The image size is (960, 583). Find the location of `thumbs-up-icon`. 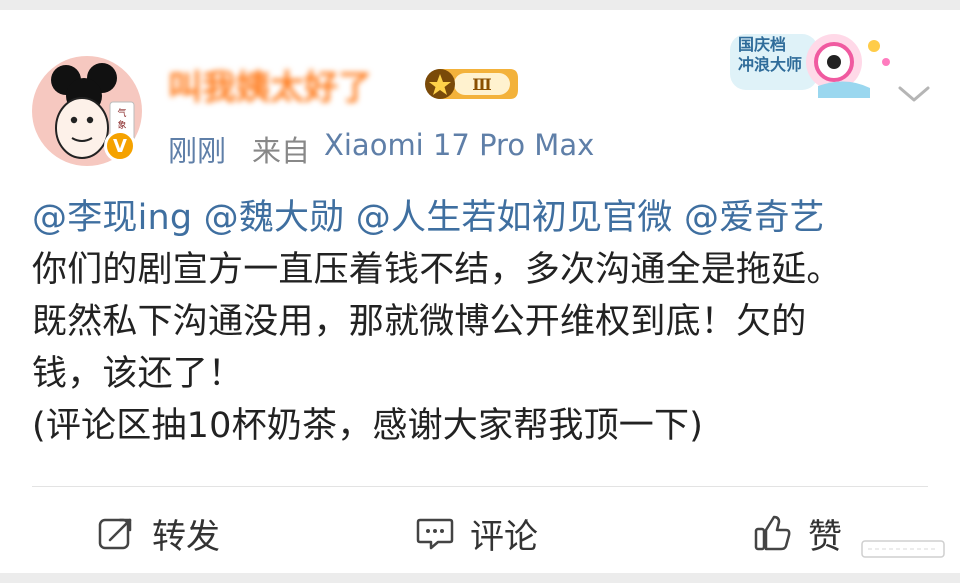

thumbs-up-icon is located at coordinates (772, 533).